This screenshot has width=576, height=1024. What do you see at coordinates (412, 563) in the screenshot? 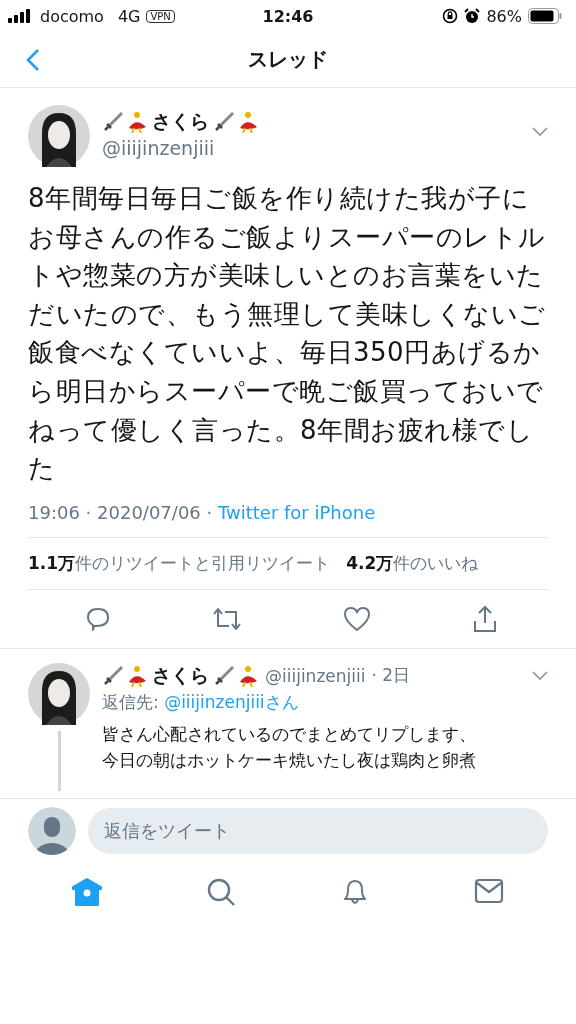
I see `like-count: 4.2万件のいいね` at bounding box center [412, 563].